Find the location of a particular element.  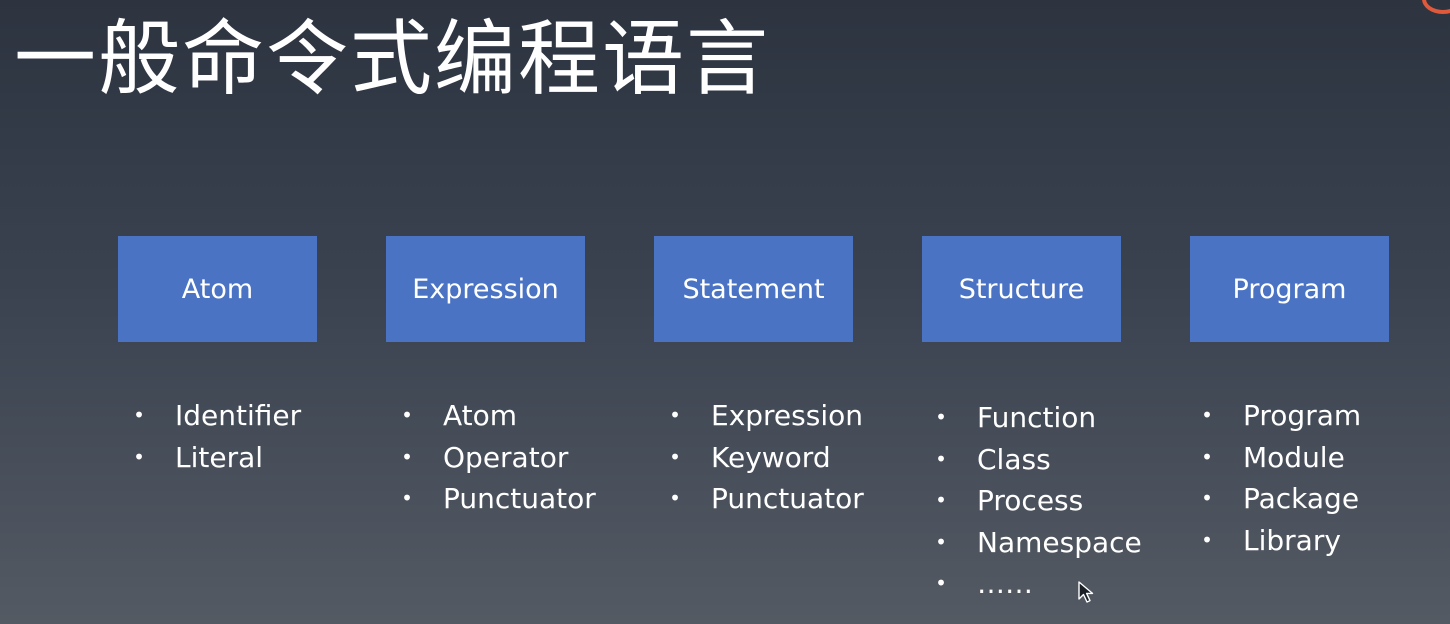

box-label: Program is located at coordinates (1289, 289).